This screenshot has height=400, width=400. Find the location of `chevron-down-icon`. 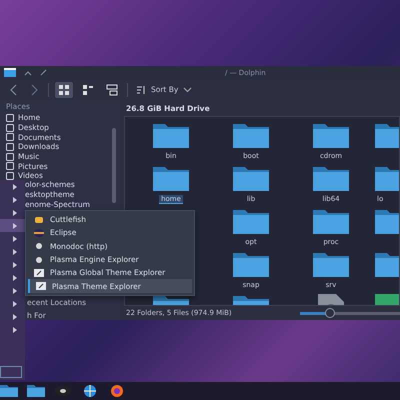

chevron-down-icon is located at coordinates (187, 89).